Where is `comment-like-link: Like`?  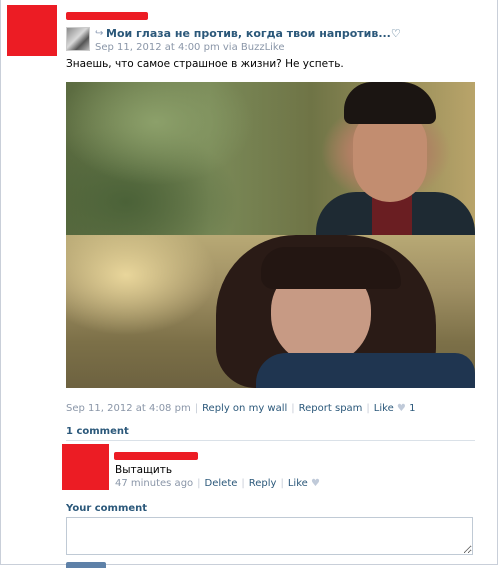
comment-like-link: Like is located at coordinates (298, 483).